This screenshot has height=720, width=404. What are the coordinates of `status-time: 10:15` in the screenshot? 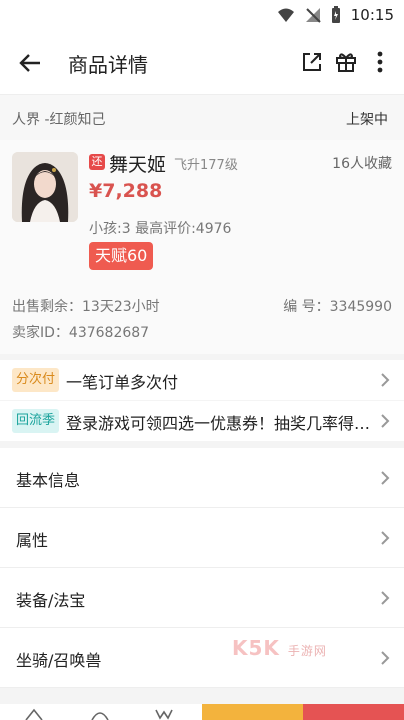 It's located at (372, 15).